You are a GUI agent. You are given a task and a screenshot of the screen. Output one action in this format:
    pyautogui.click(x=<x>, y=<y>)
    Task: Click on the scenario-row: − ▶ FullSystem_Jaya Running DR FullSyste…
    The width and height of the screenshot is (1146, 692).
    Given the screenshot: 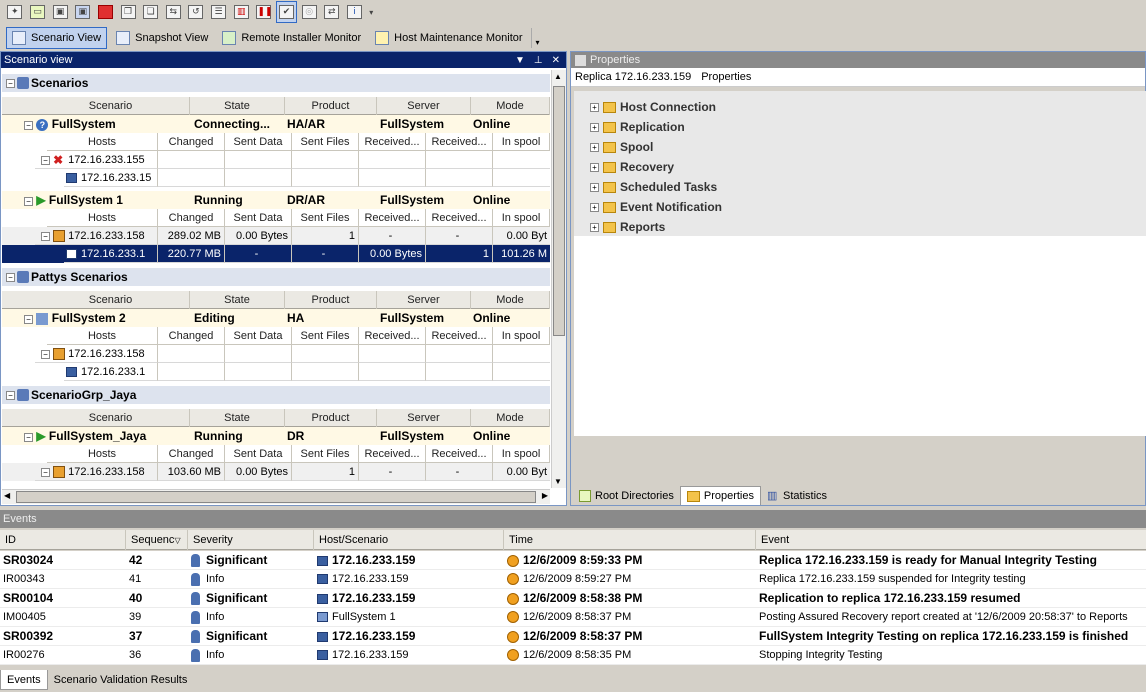 What is the action you would take?
    pyautogui.click(x=276, y=436)
    